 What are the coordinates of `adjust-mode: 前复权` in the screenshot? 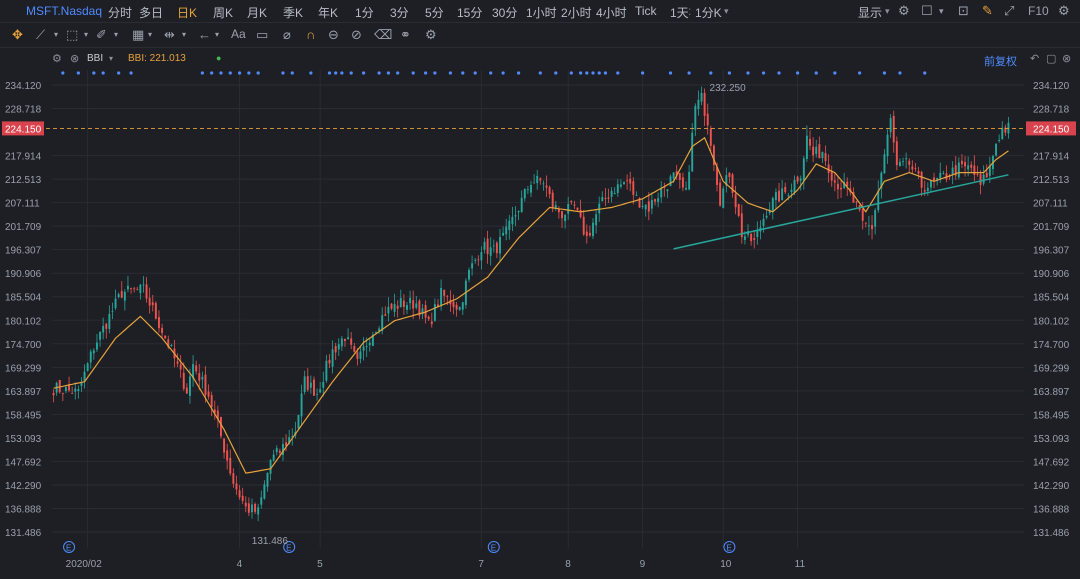 It's located at (1000, 61).